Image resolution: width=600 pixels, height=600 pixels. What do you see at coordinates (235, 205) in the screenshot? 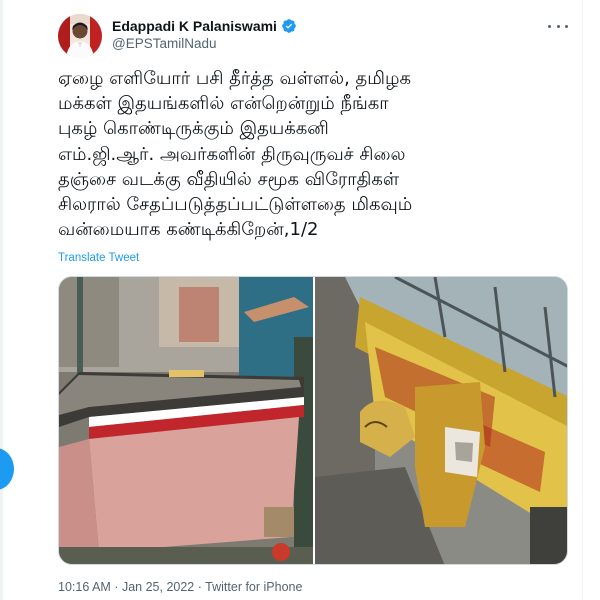
I see `tweet-text-line: சிலரால் சேதப்படுத்தப்பட்டுள்ளதை மிகவும்` at bounding box center [235, 205].